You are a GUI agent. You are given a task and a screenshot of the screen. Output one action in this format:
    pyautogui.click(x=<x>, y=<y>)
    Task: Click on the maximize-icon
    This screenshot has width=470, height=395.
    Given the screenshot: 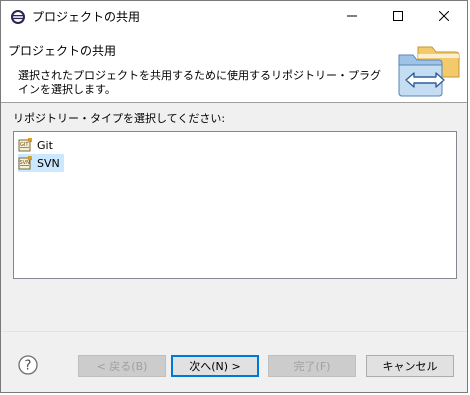 What is the action you would take?
    pyautogui.click(x=398, y=17)
    